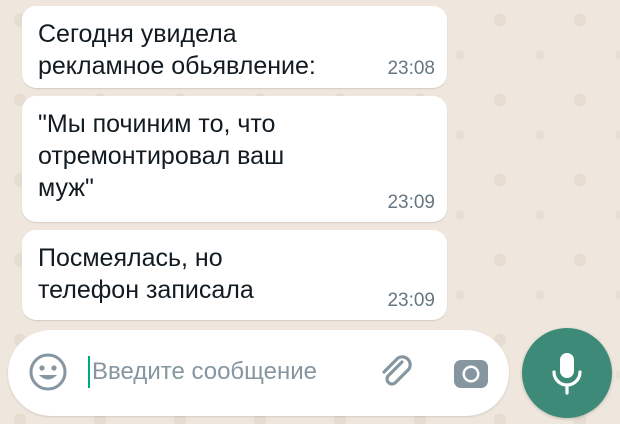  I want to click on voice-message-button, so click(567, 373).